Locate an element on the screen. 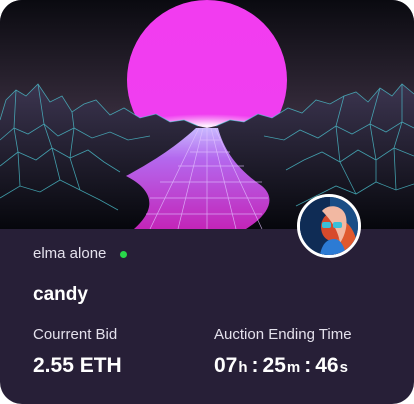 The image size is (414, 404). current-bid-value: 2.55 ETH is located at coordinates (77, 365).